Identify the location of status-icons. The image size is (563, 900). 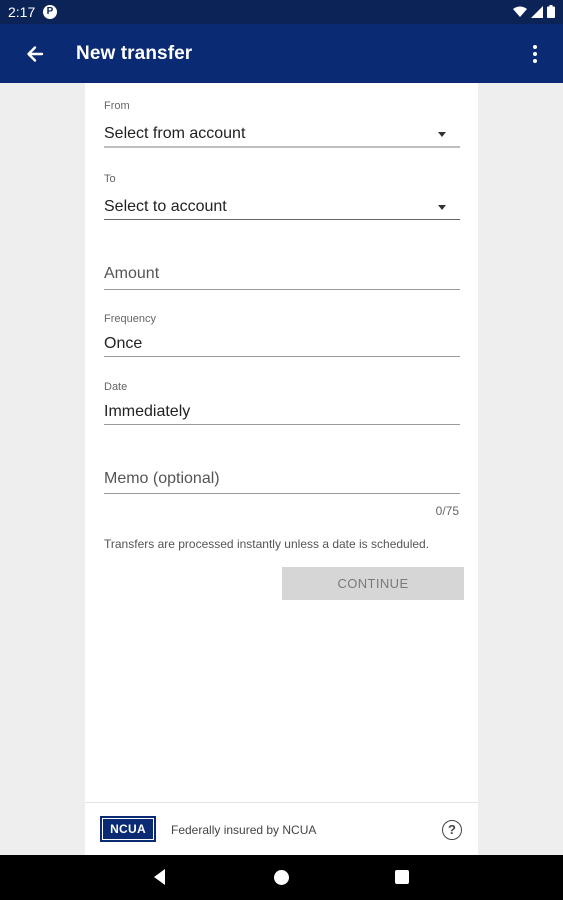
(534, 11).